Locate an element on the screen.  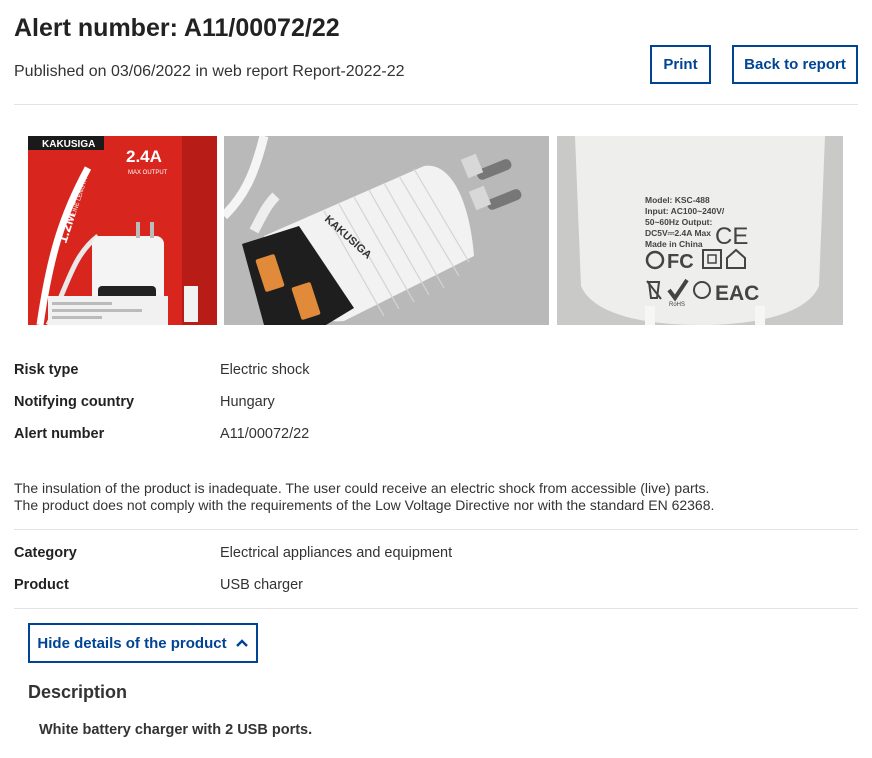
box-amp-text: 2.4A is located at coordinates (144, 156).